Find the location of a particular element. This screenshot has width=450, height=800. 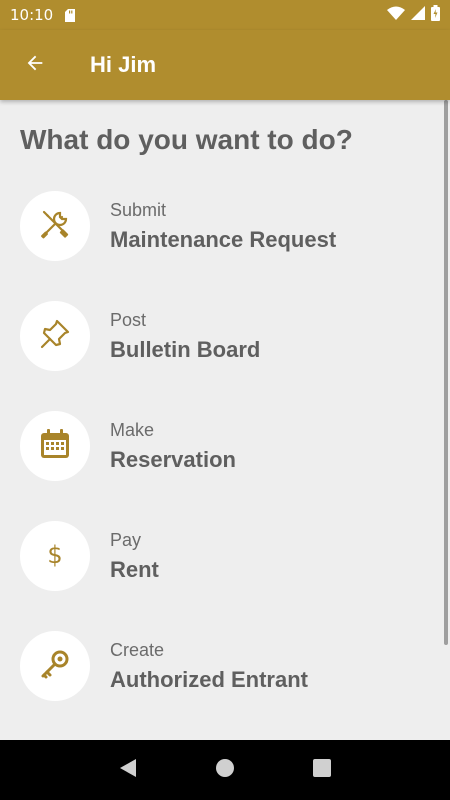

key-icon is located at coordinates (55, 666).